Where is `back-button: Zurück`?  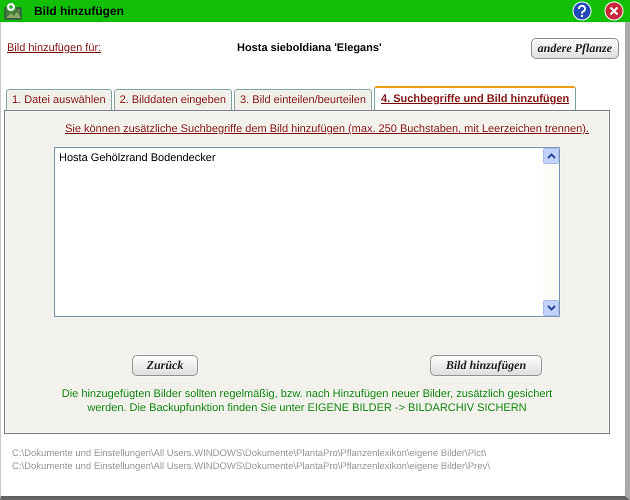
back-button: Zurück is located at coordinates (165, 365).